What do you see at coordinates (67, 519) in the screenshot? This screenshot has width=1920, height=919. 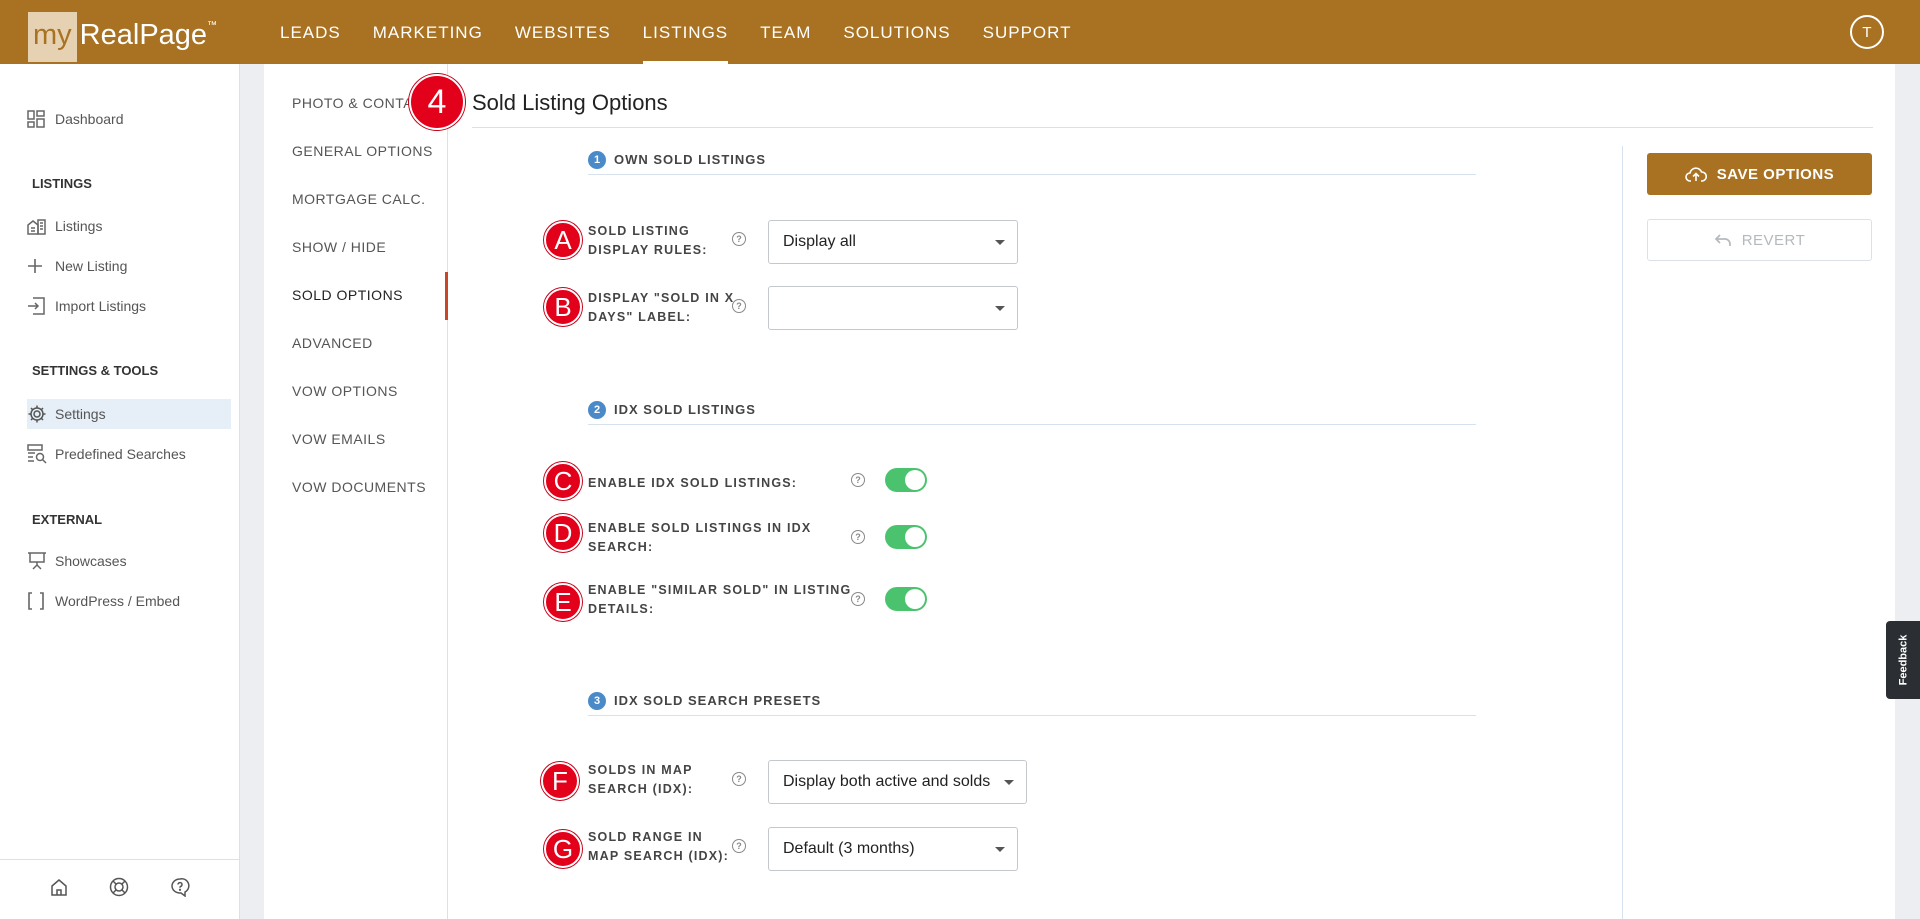 I see `sidebar-heading-external: EXTERNAL` at bounding box center [67, 519].